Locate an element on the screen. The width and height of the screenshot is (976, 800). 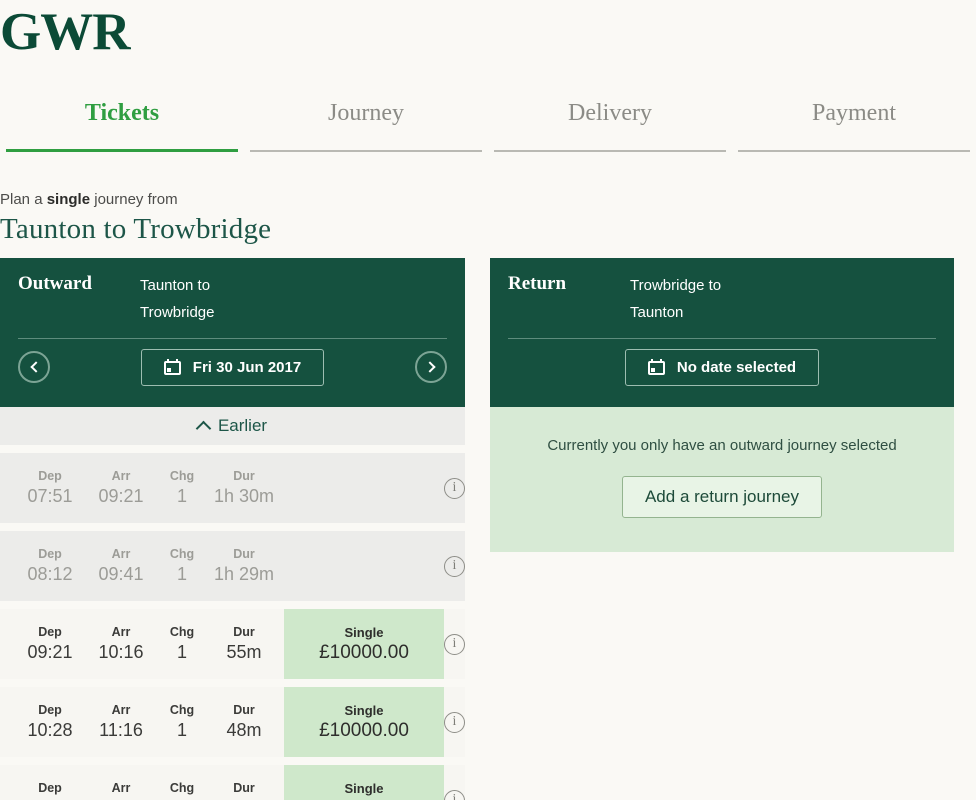
journey-times: Dep 07:51 Arr 09:21 Chg 1 Dur 1h 30m is located at coordinates (140, 488).